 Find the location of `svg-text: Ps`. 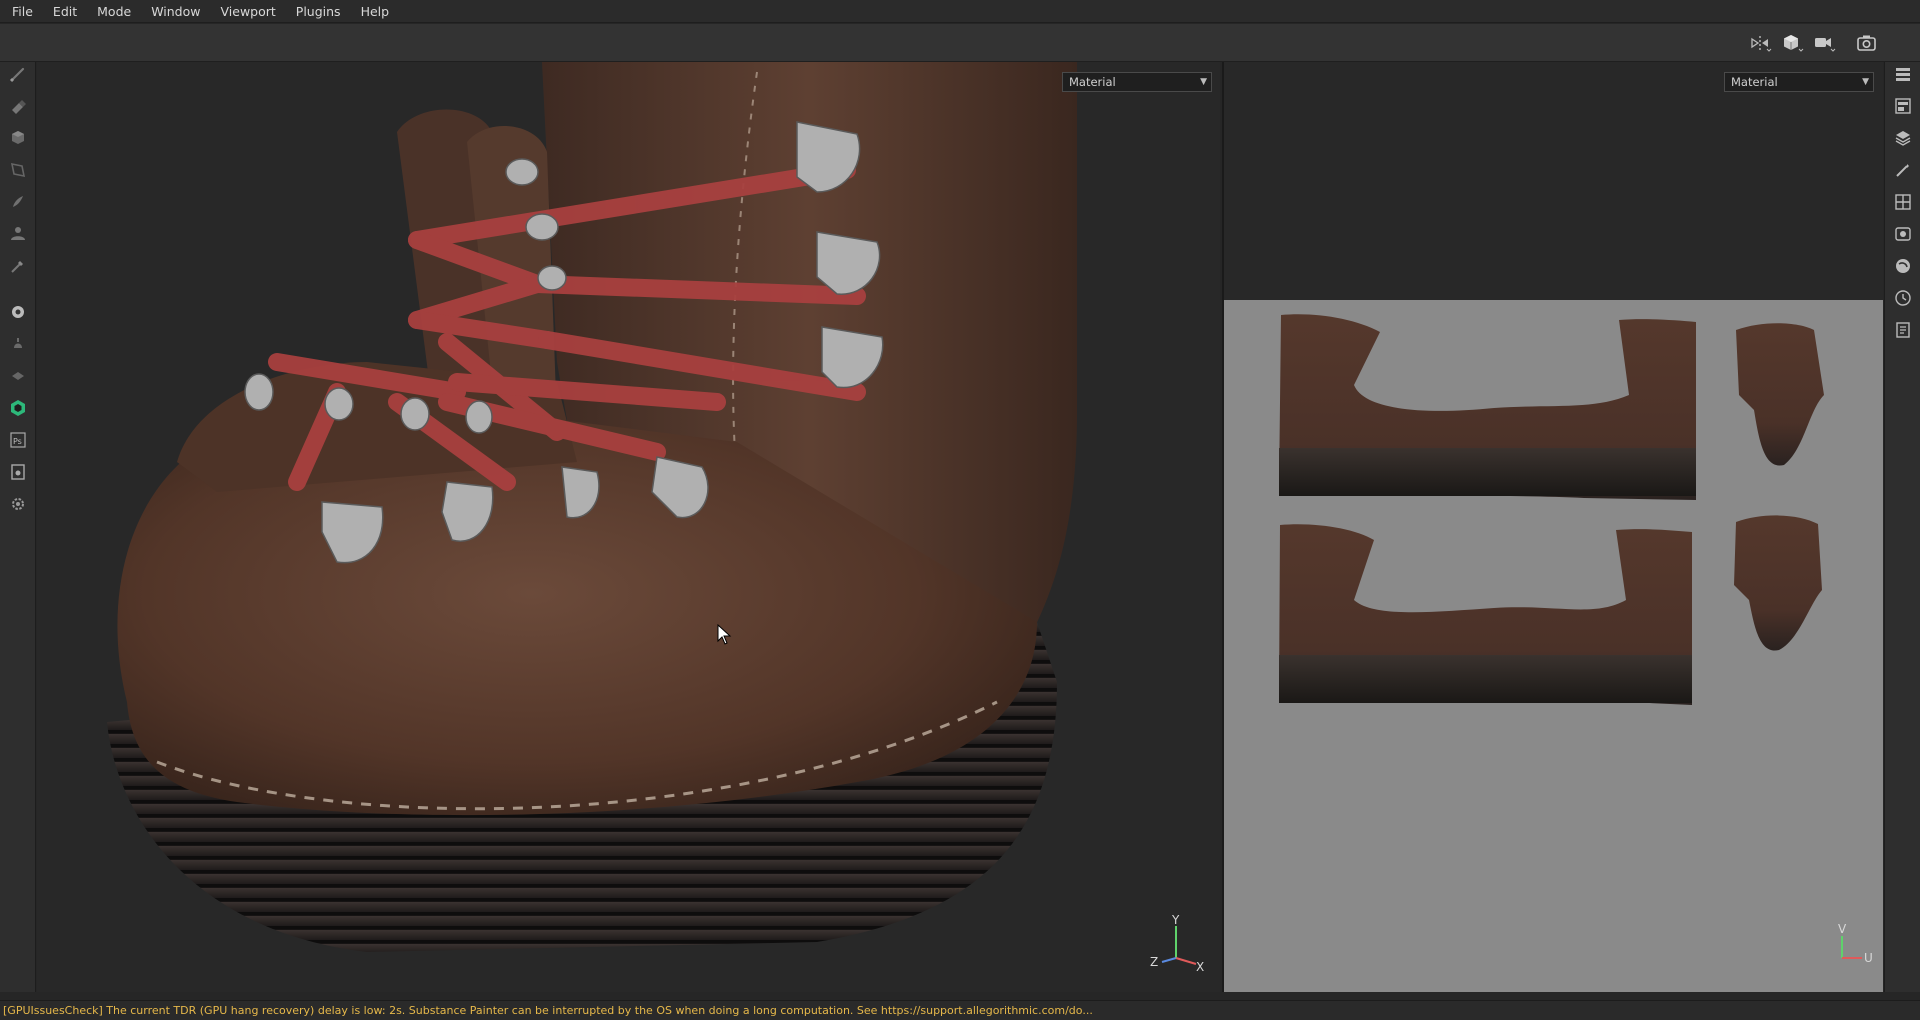

svg-text: Ps is located at coordinates (17, 441).